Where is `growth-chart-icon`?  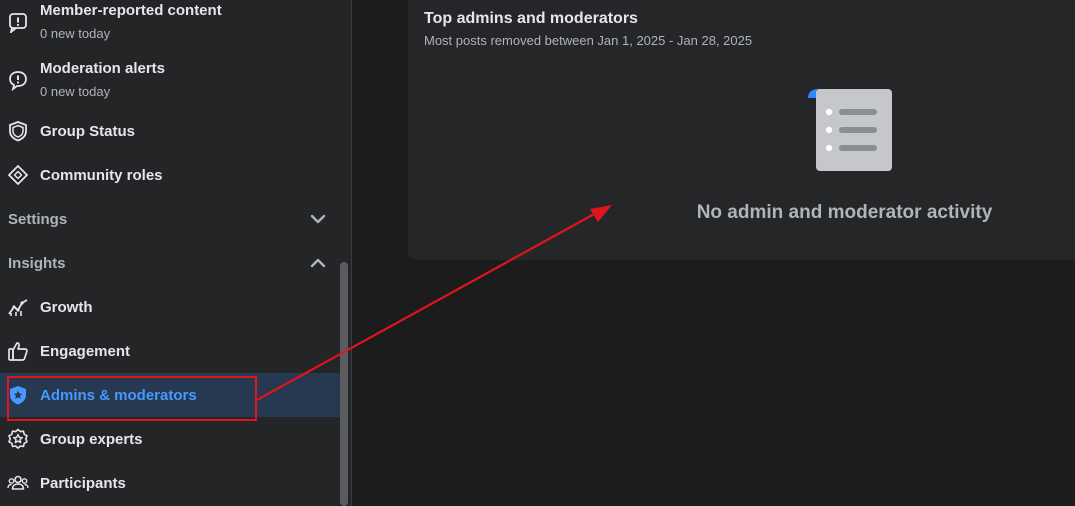 growth-chart-icon is located at coordinates (18, 307).